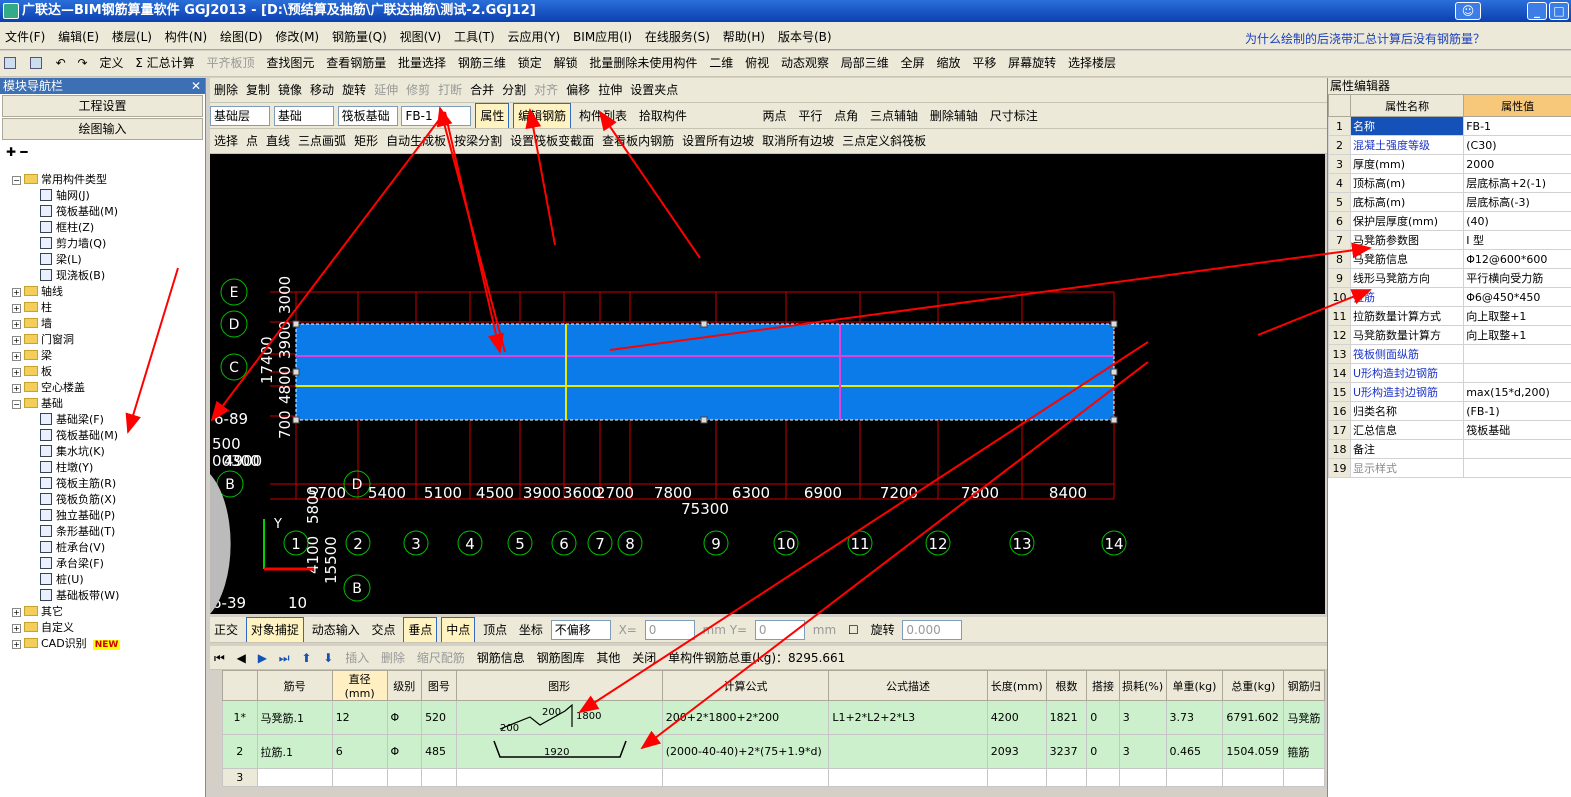  I want to click on rebar-col-header: 级别, so click(404, 685).